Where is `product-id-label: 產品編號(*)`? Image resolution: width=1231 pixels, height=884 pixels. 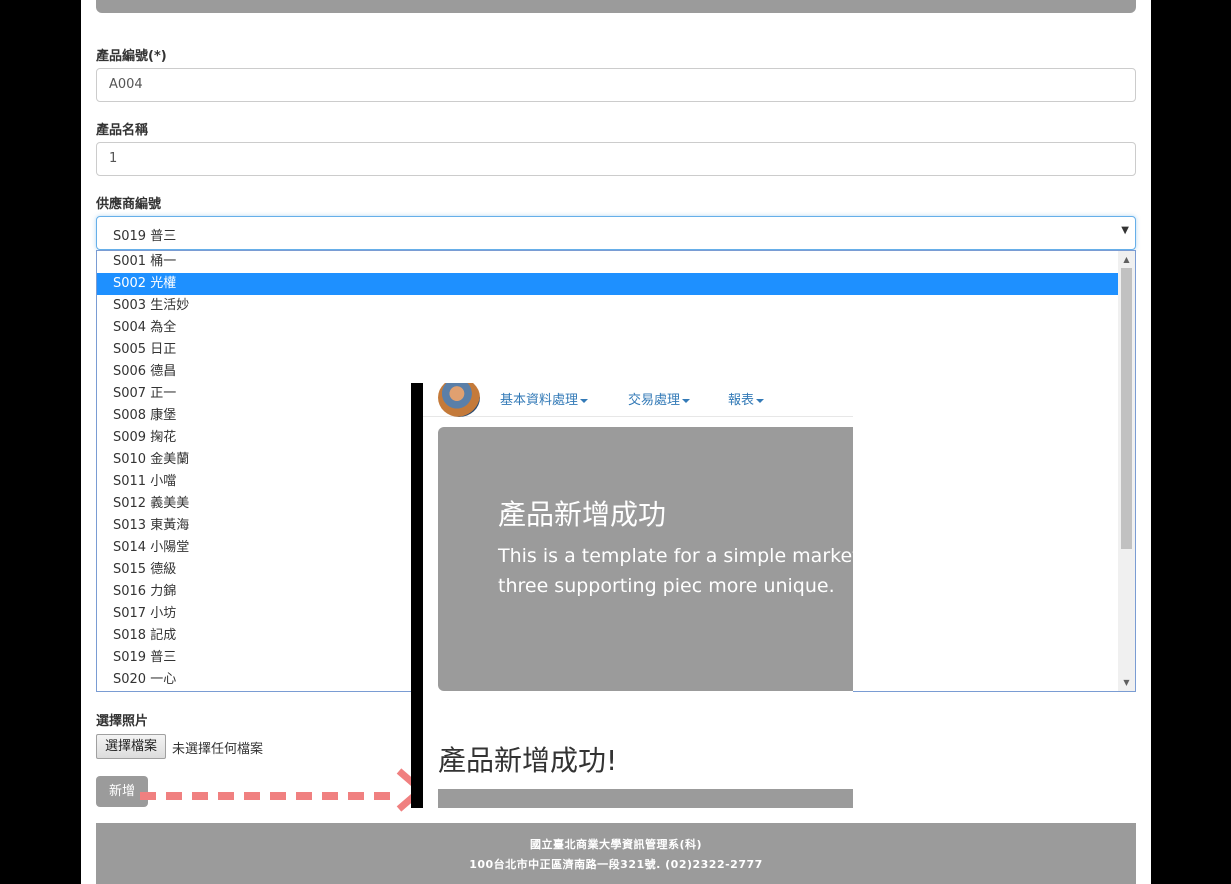 product-id-label: 產品編號(*) is located at coordinates (131, 56).